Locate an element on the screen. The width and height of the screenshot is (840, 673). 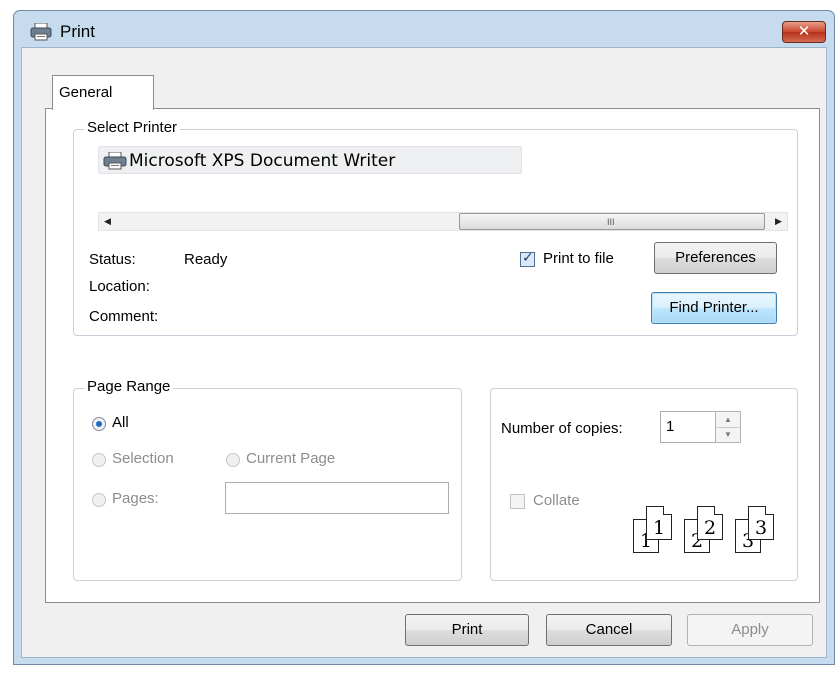
page-range-label: Page Range is located at coordinates (129, 386).